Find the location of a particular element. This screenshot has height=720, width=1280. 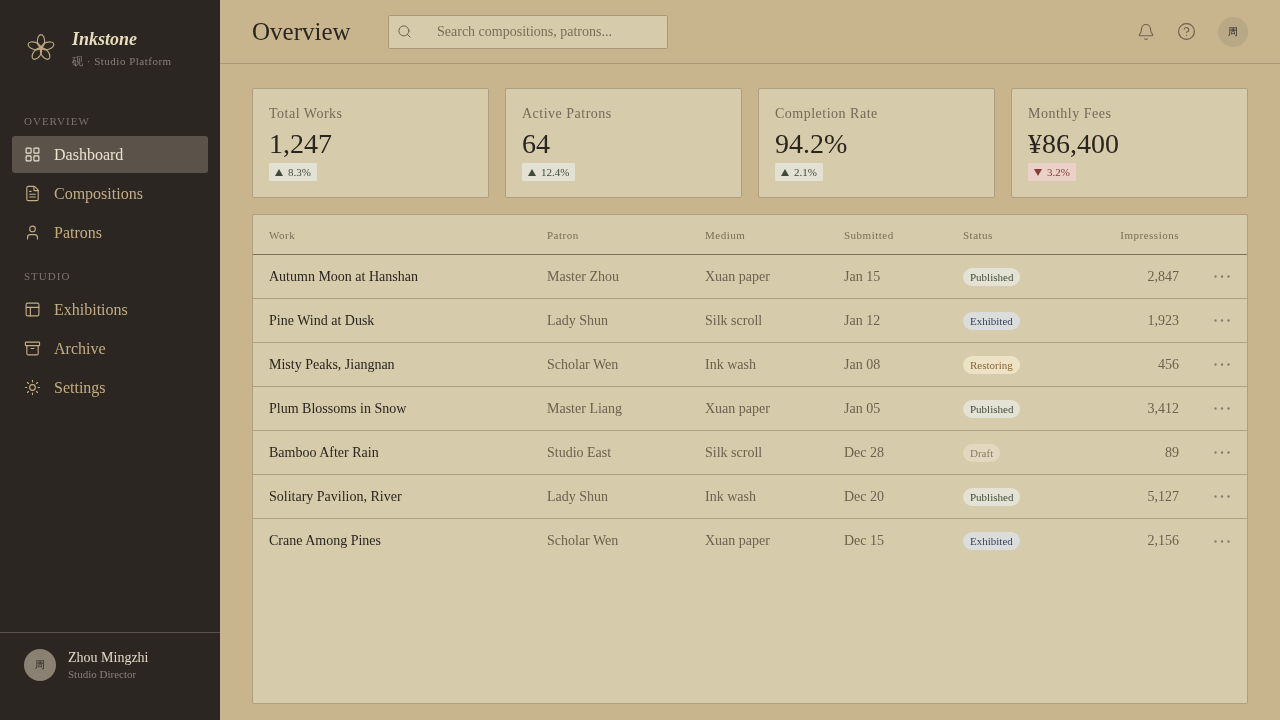

table-cell-text: Dec 15 is located at coordinates (865, 541).